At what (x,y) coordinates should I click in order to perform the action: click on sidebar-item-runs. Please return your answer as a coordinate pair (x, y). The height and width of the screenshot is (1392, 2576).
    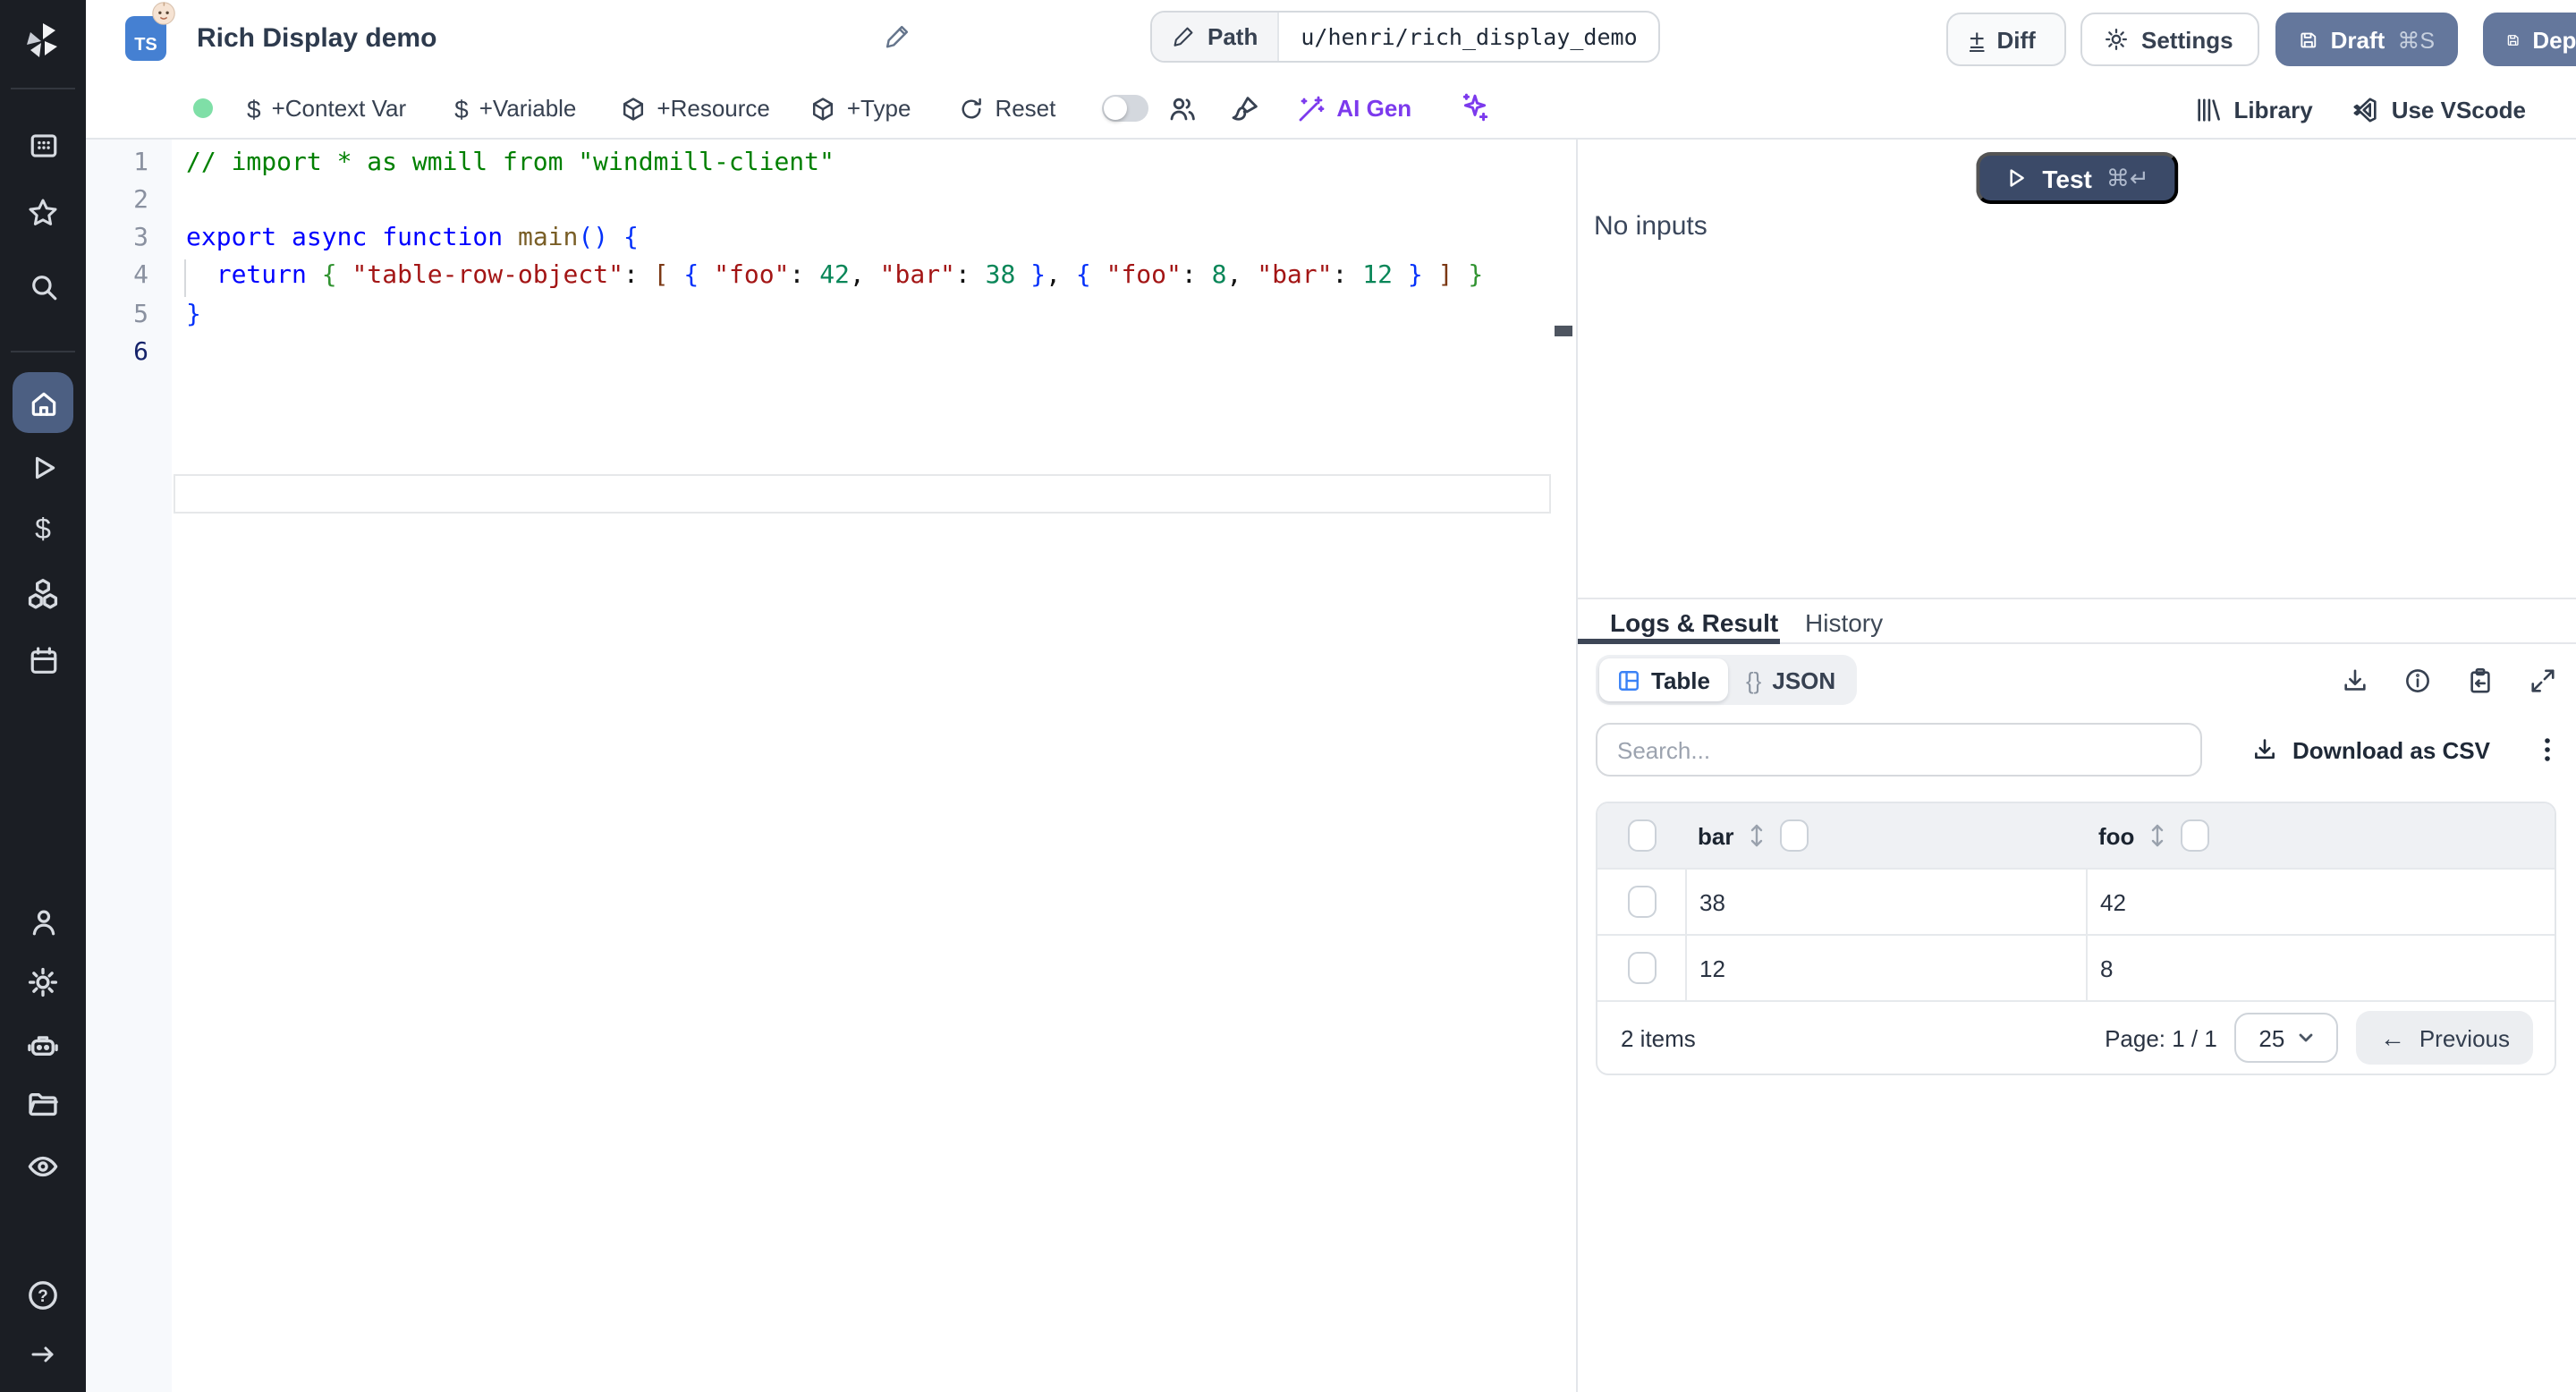
    Looking at the image, I should click on (43, 467).